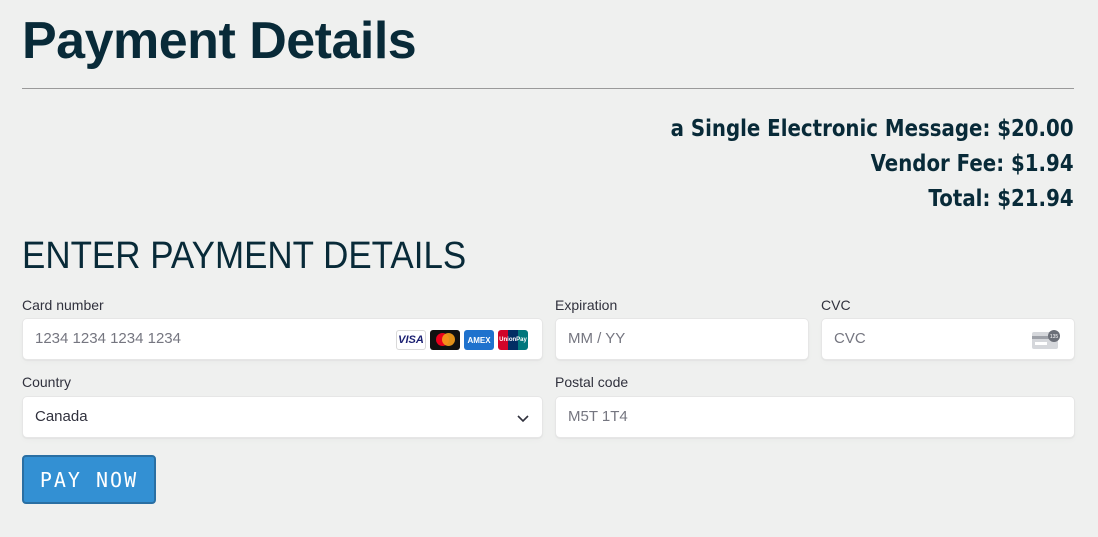  I want to click on unionpay-icon: UnionPay, so click(513, 340).